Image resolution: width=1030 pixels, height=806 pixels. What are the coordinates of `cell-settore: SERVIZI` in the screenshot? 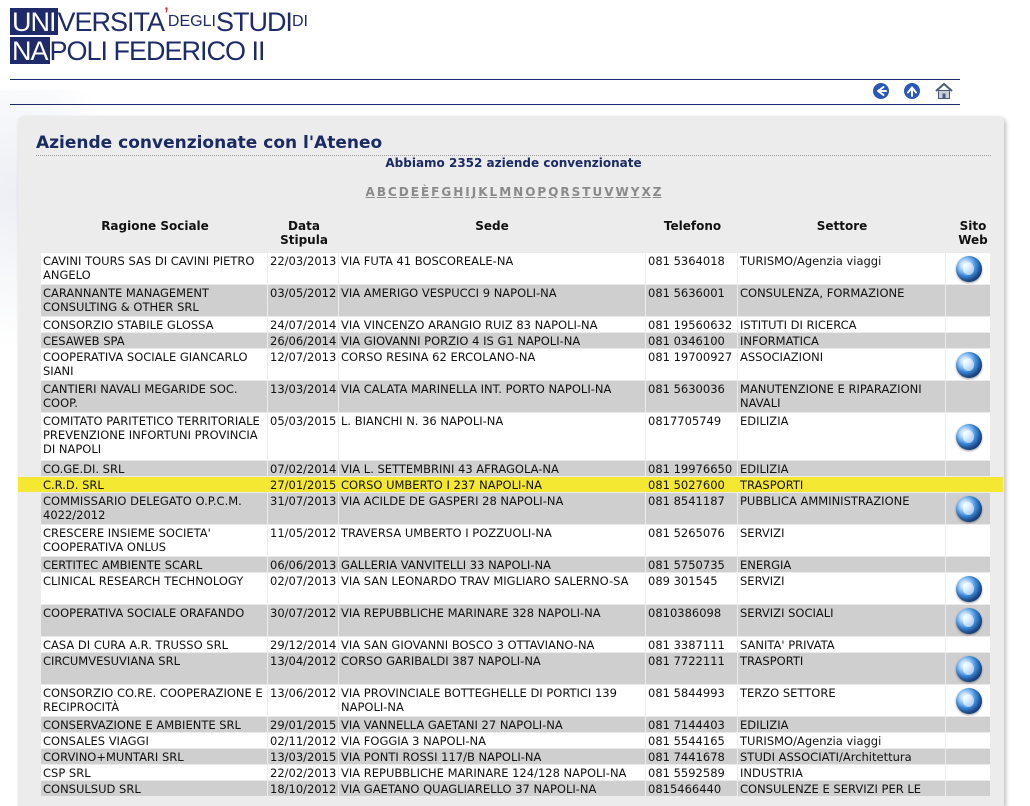 It's located at (841, 540).